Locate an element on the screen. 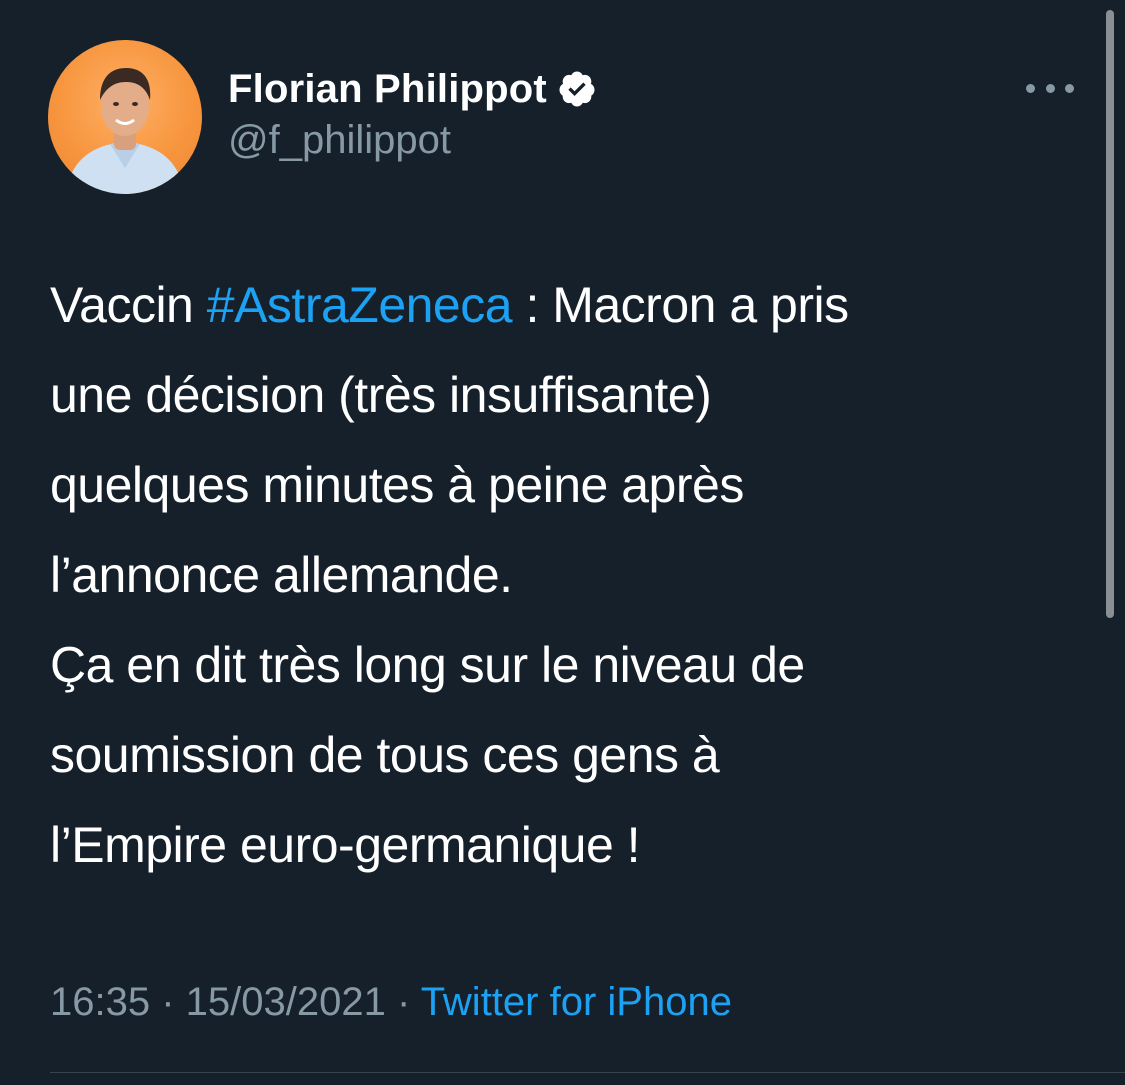  tweet-meta: 16:35 · 15/03/2021 · Twitter for iPhone is located at coordinates (391, 1002).